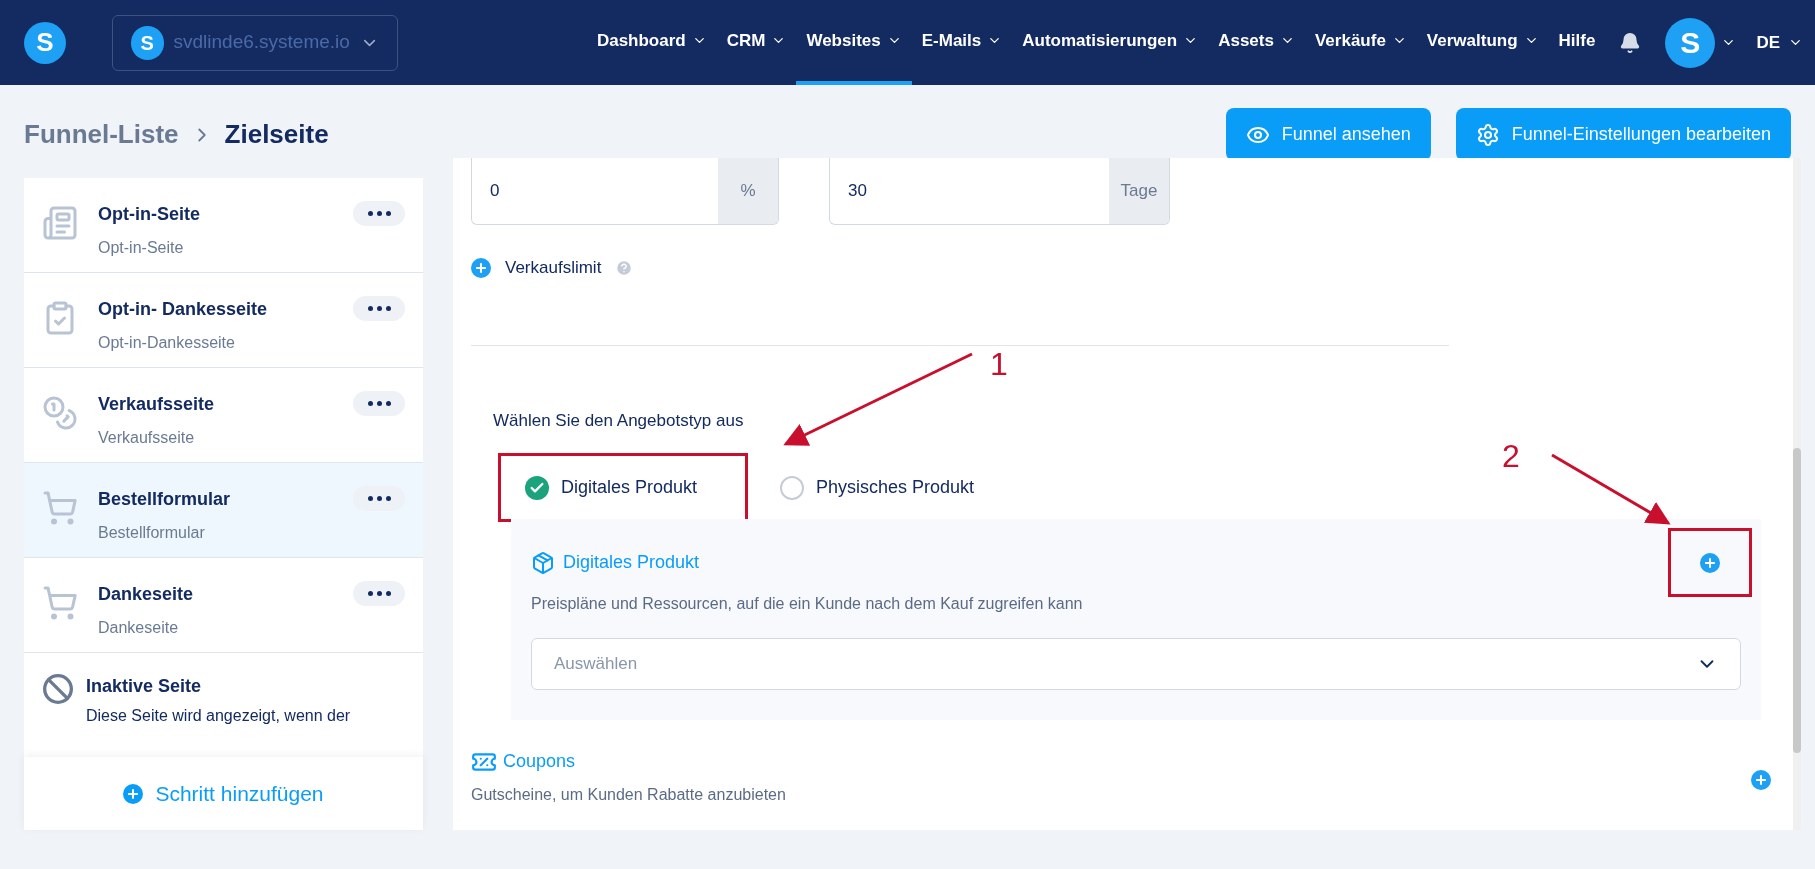  What do you see at coordinates (1511, 456) in the screenshot?
I see `annotation-number: 2` at bounding box center [1511, 456].